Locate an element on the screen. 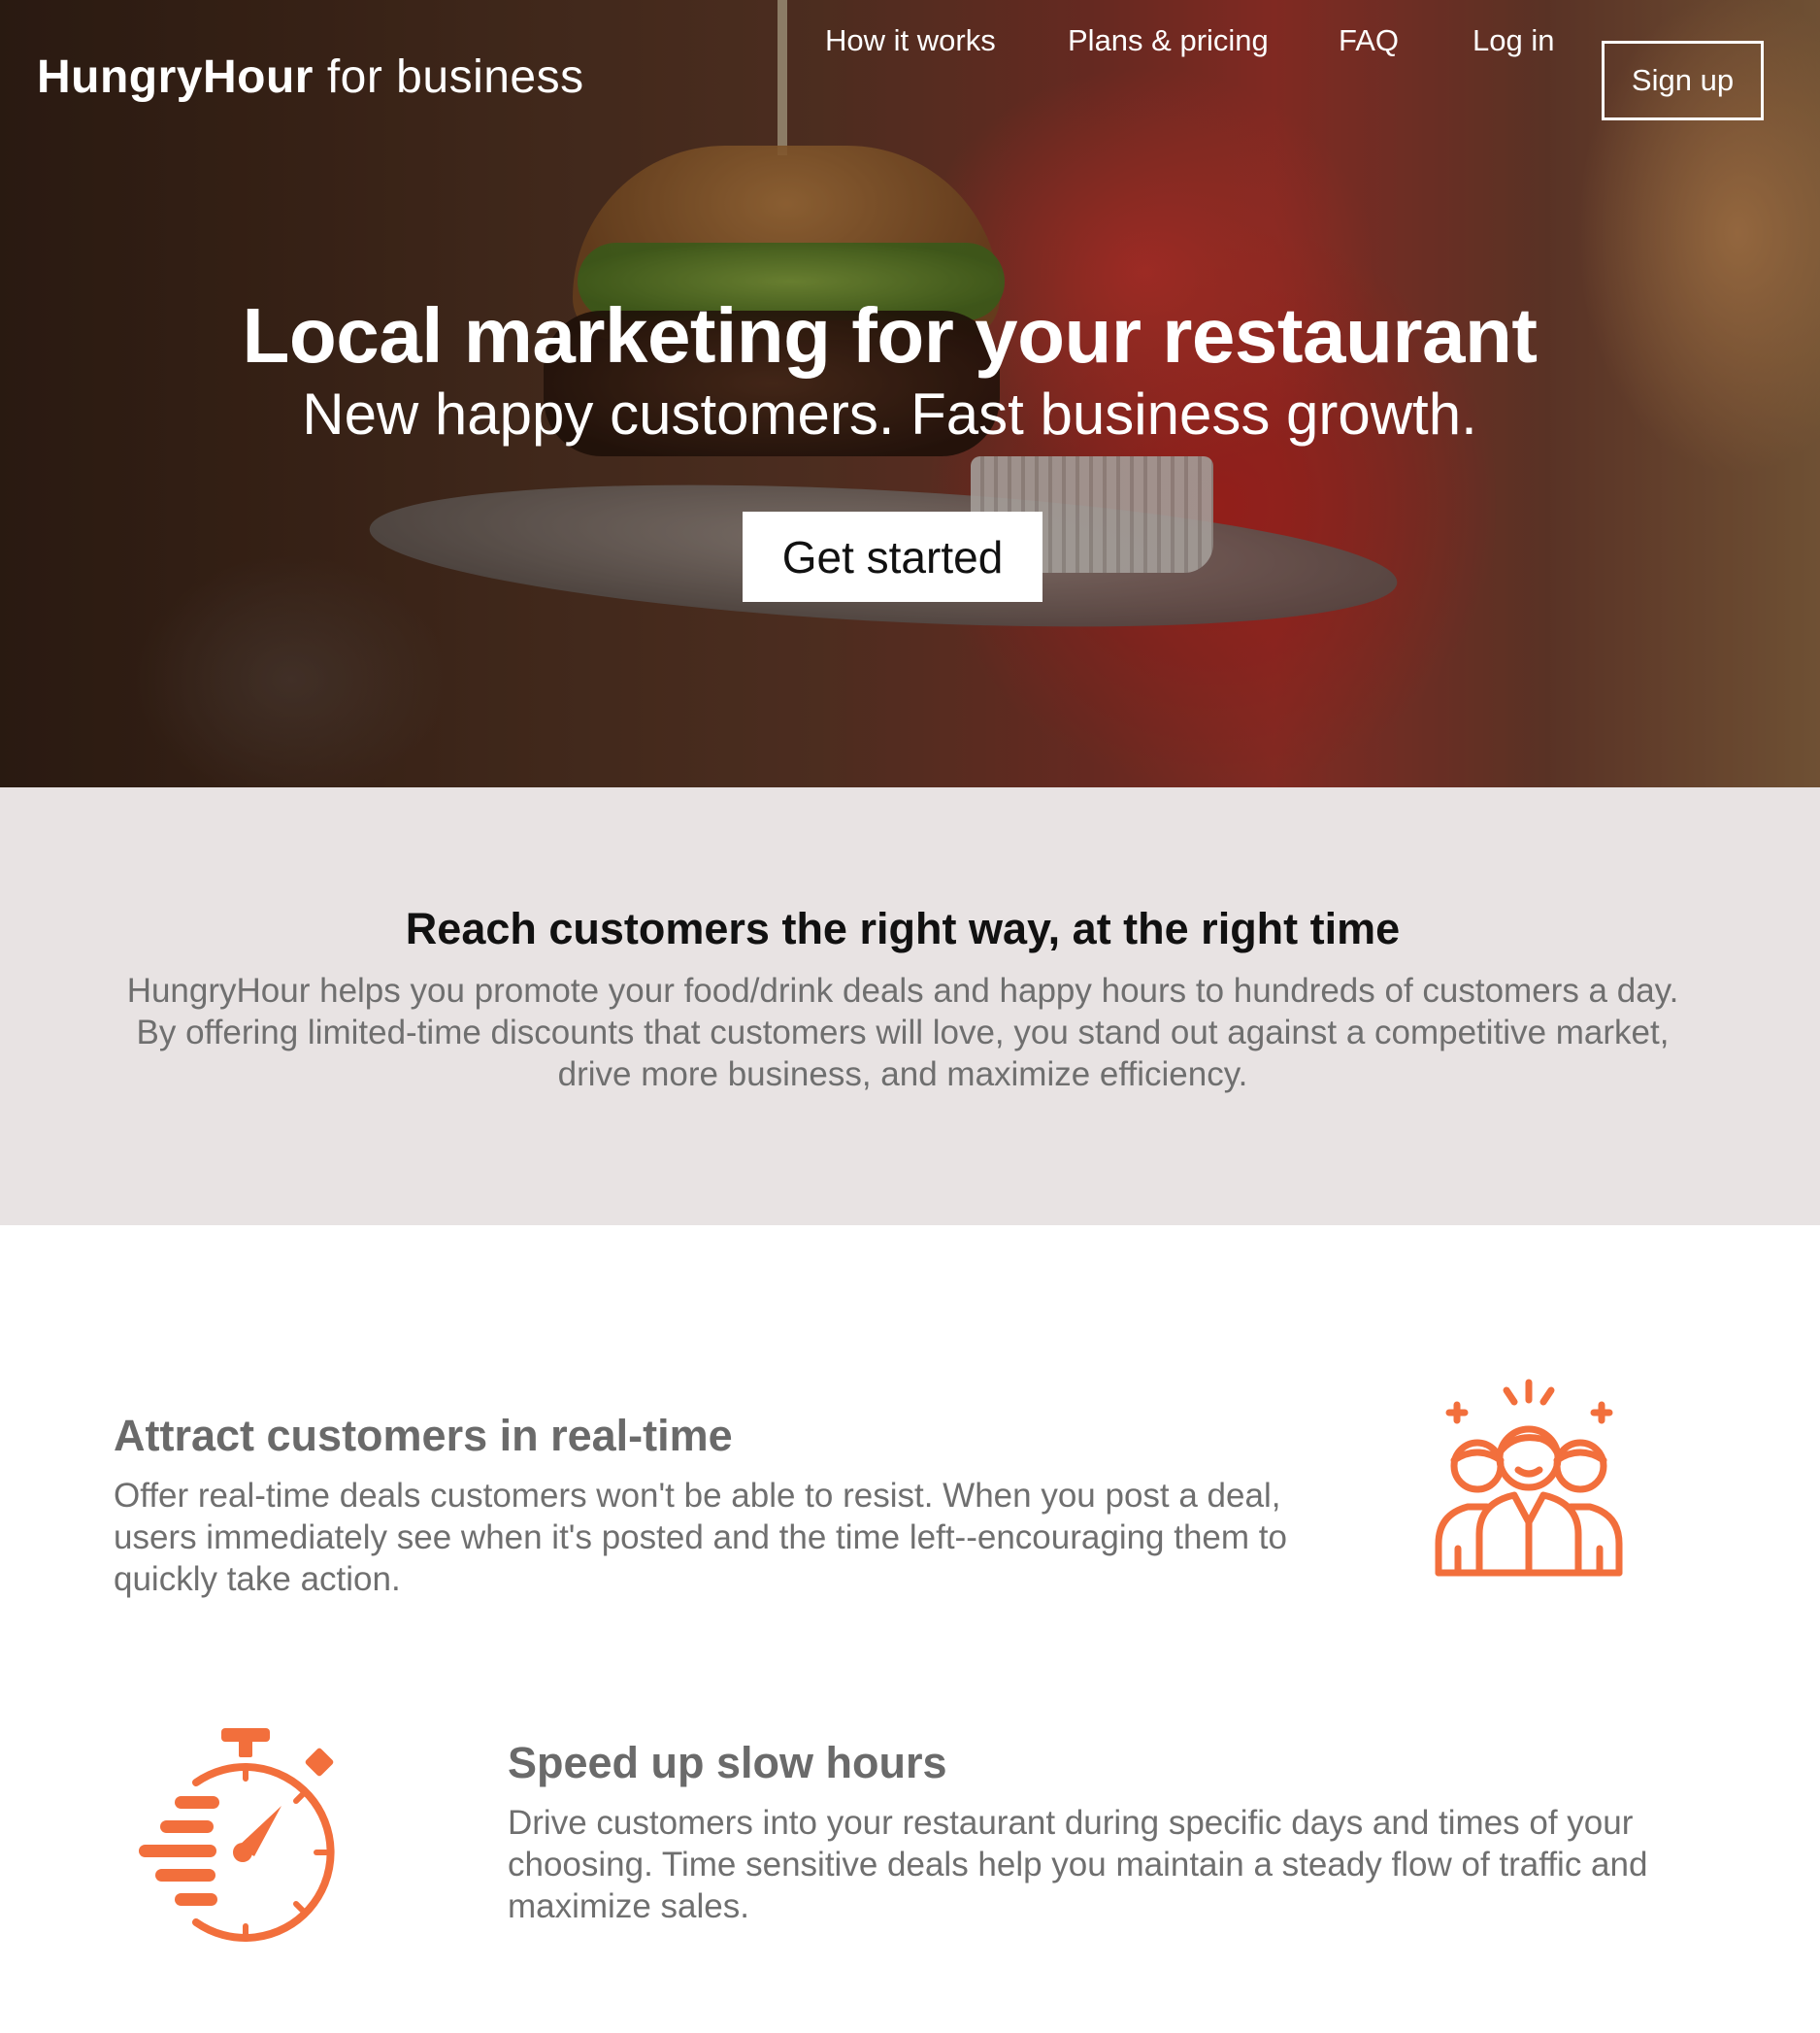 This screenshot has width=1820, height=2033. feature-title: Speed up slow hours is located at coordinates (727, 1762).